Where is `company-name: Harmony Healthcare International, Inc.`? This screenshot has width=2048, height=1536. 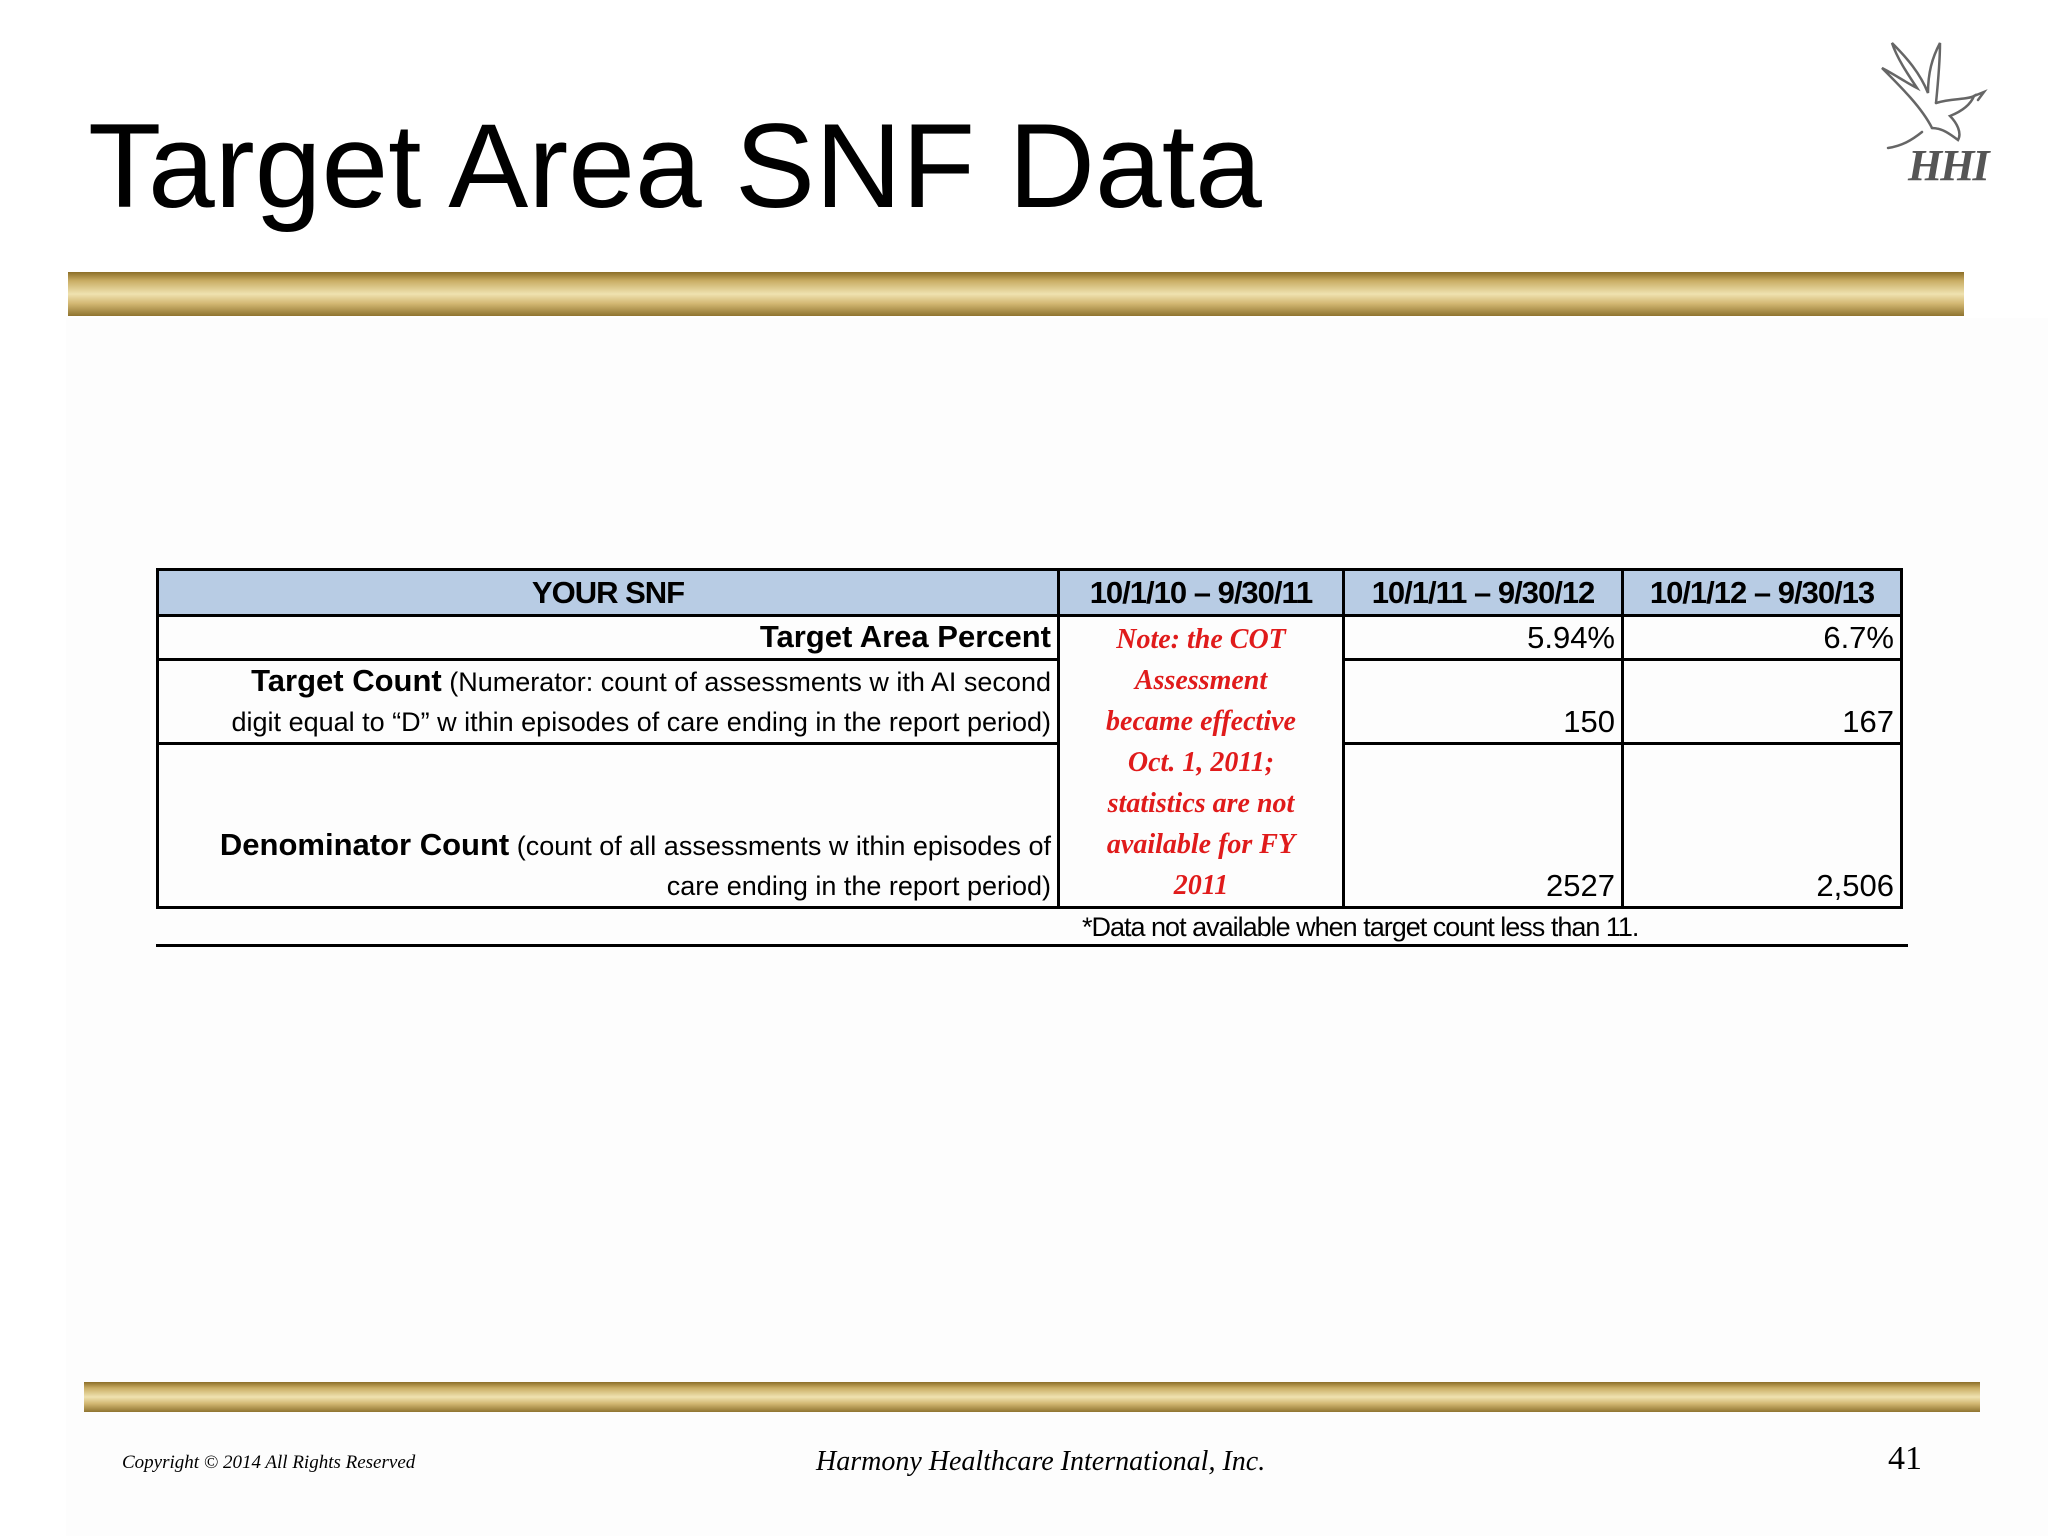 company-name: Harmony Healthcare International, Inc. is located at coordinates (1041, 1461).